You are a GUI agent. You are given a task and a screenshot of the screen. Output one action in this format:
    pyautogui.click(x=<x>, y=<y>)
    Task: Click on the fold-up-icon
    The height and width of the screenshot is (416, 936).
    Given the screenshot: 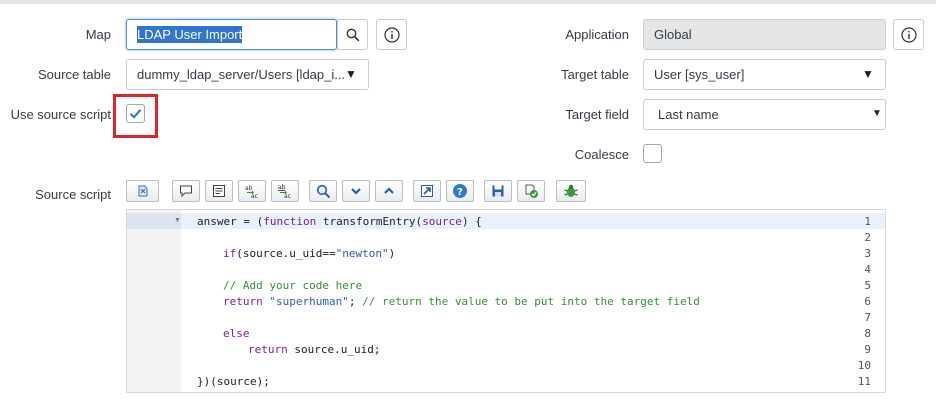 What is the action you would take?
    pyautogui.click(x=389, y=190)
    